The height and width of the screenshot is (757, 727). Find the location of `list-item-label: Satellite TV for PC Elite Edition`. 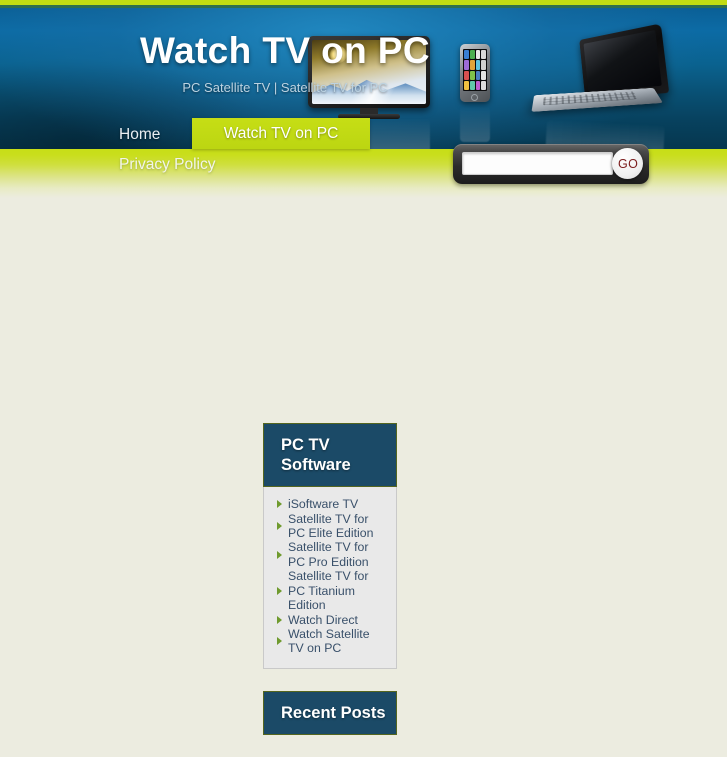

list-item-label: Satellite TV for PC Elite Edition is located at coordinates (331, 526).